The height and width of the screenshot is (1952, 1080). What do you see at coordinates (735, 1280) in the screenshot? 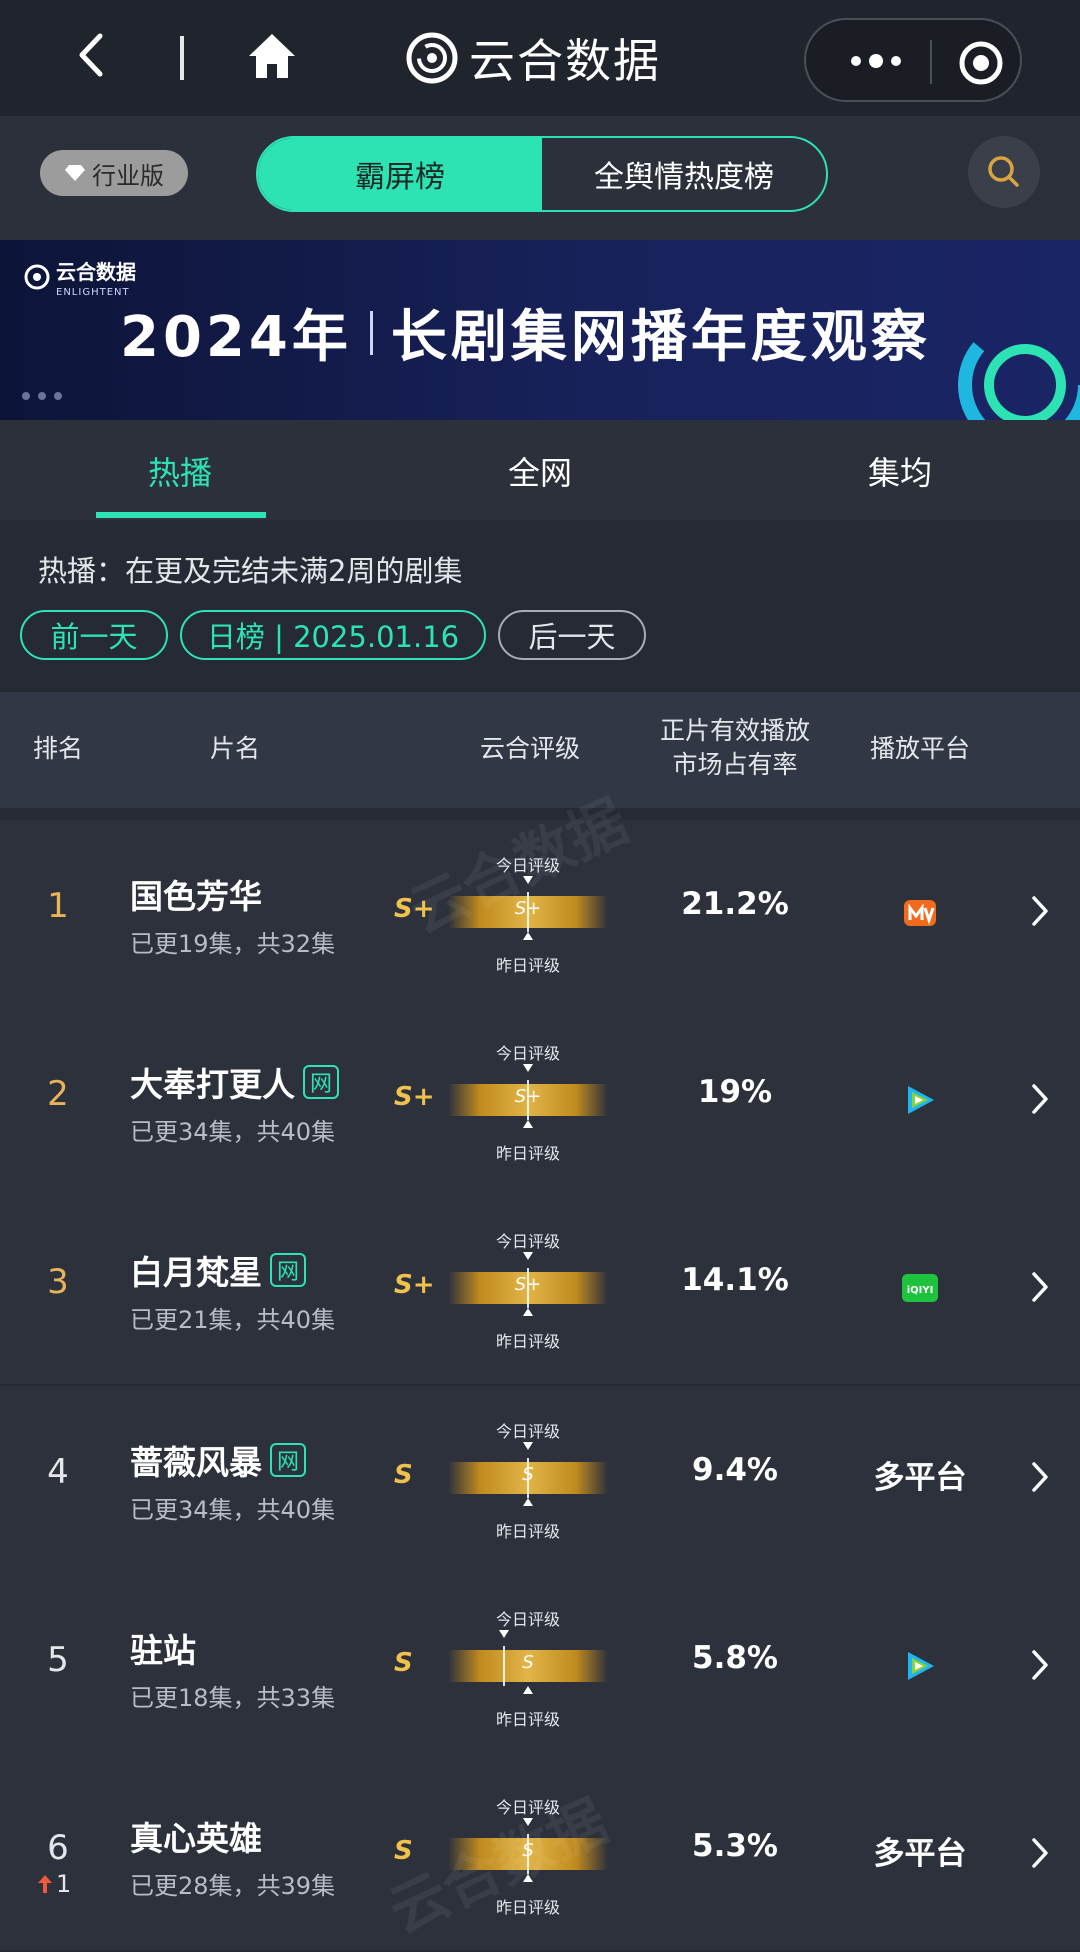
I see `market-share: 14.1%` at bounding box center [735, 1280].